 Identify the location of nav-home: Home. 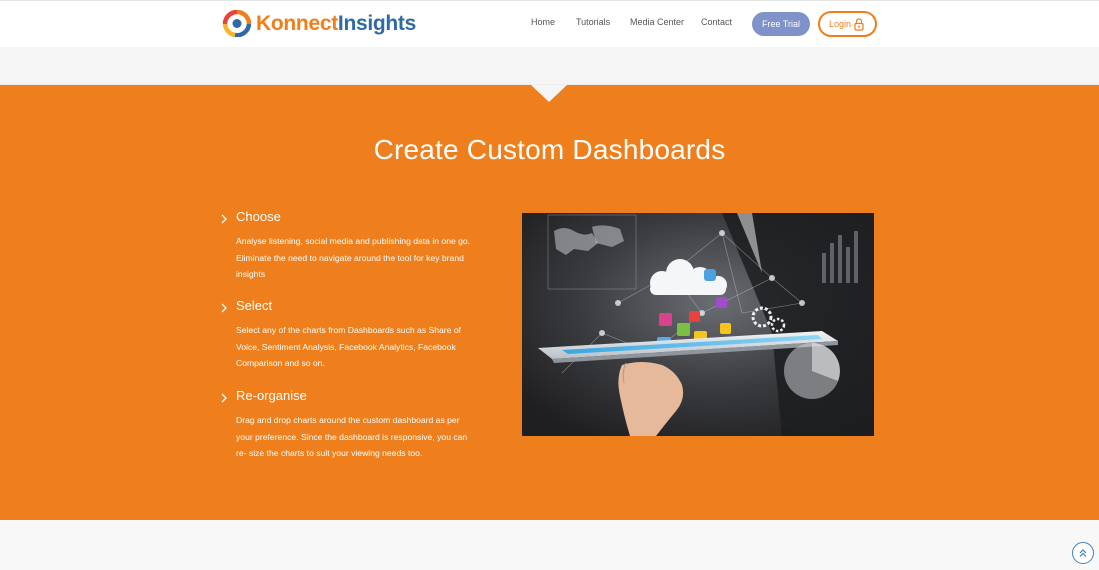
(543, 22).